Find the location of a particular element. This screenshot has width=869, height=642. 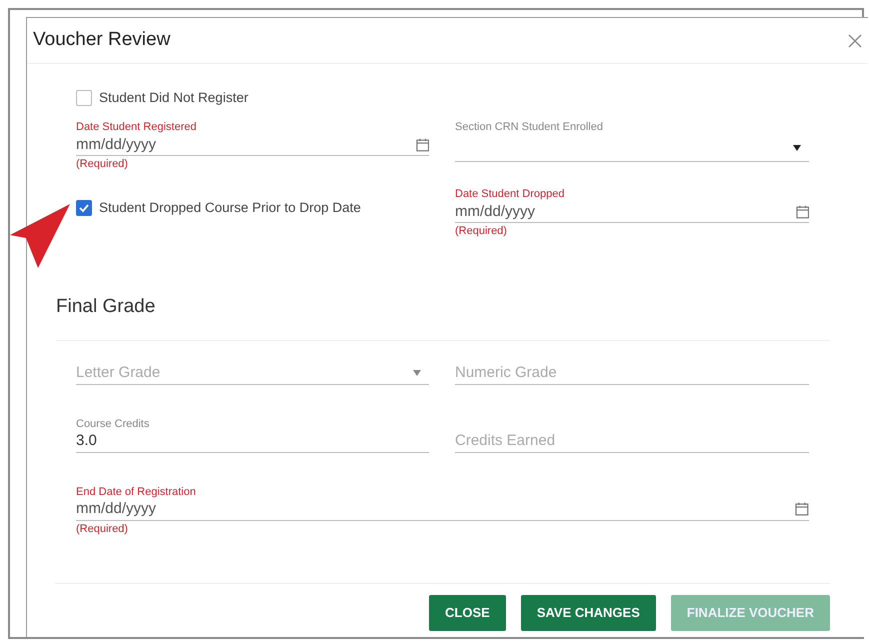

checkbox-label: Student Did Not Register is located at coordinates (173, 98).